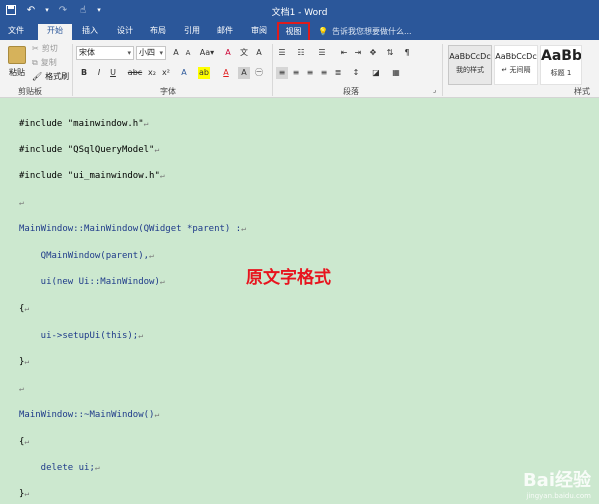 The width and height of the screenshot is (599, 504). Describe the element at coordinates (324, 73) in the screenshot. I see `justify-icon: ≡` at that location.